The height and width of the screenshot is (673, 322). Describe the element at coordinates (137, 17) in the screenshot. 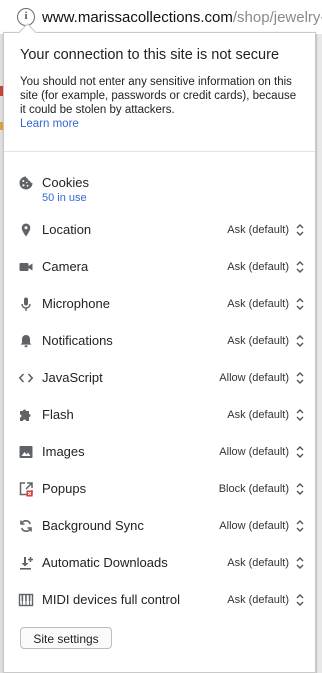

I see `url-host: www.marissacollections.com` at that location.